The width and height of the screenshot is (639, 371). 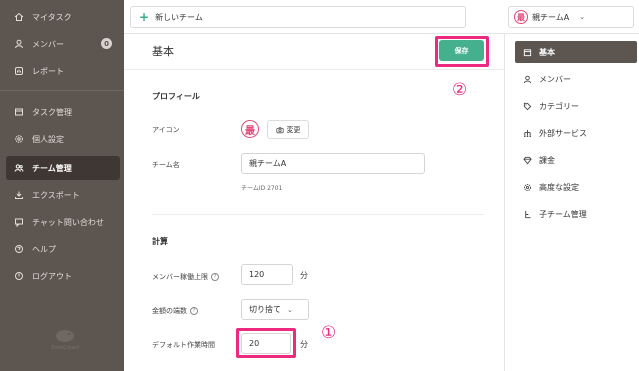 What do you see at coordinates (19, 17) in the screenshot?
I see `home-icon` at bounding box center [19, 17].